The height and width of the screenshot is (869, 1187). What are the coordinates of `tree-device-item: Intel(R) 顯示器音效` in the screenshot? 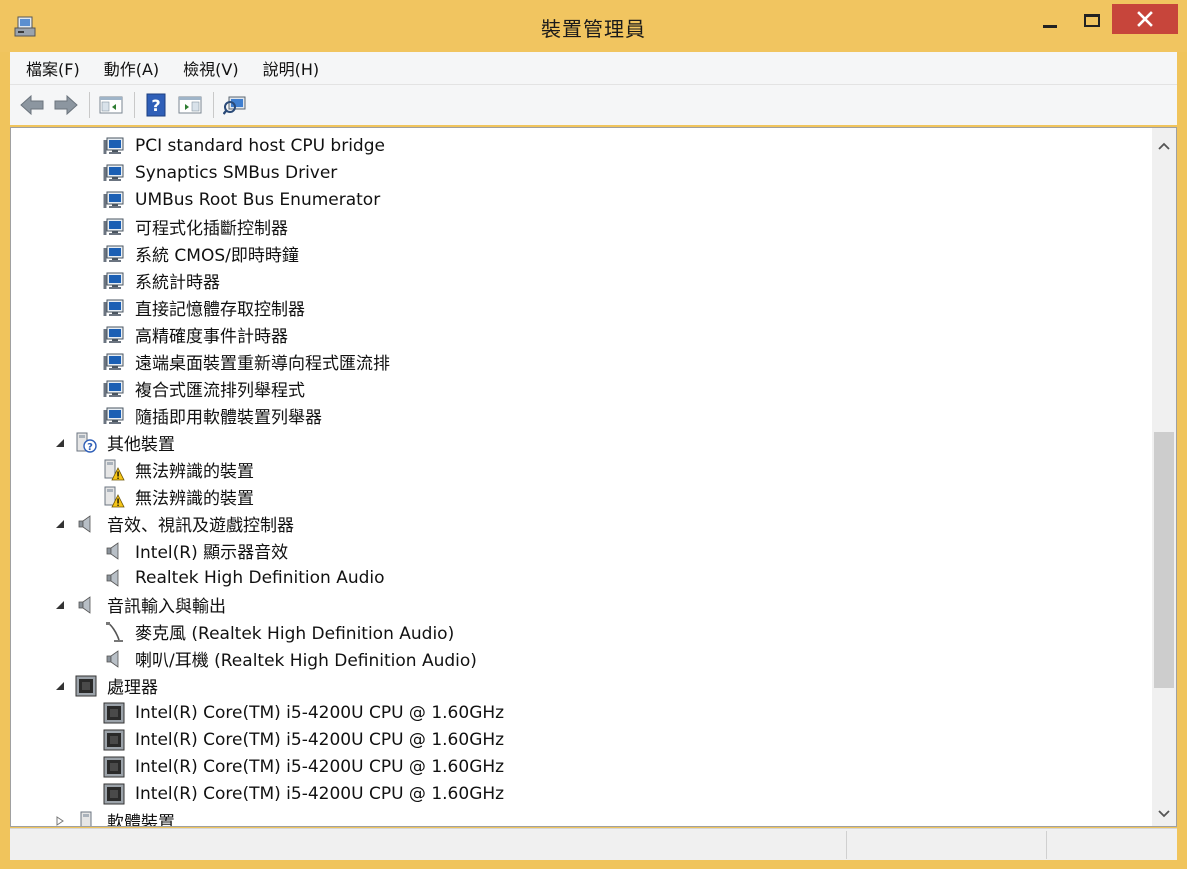 It's located at (581, 550).